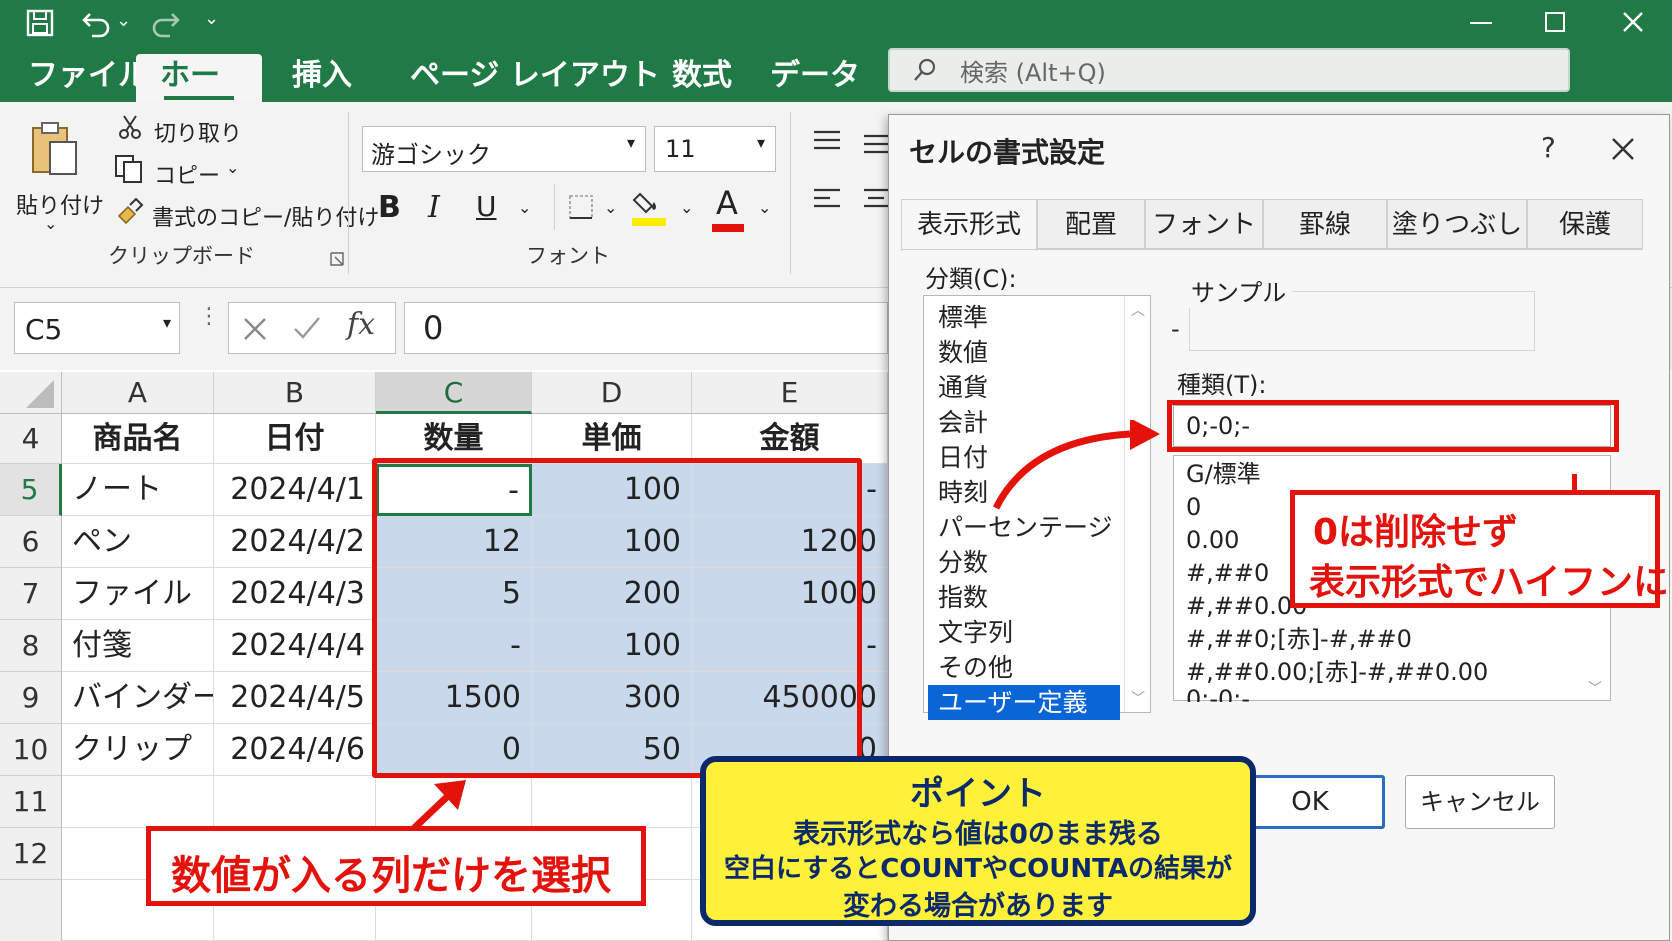 This screenshot has height=941, width=1672. Describe the element at coordinates (31, 393) in the screenshot. I see `select-all-corner` at that location.